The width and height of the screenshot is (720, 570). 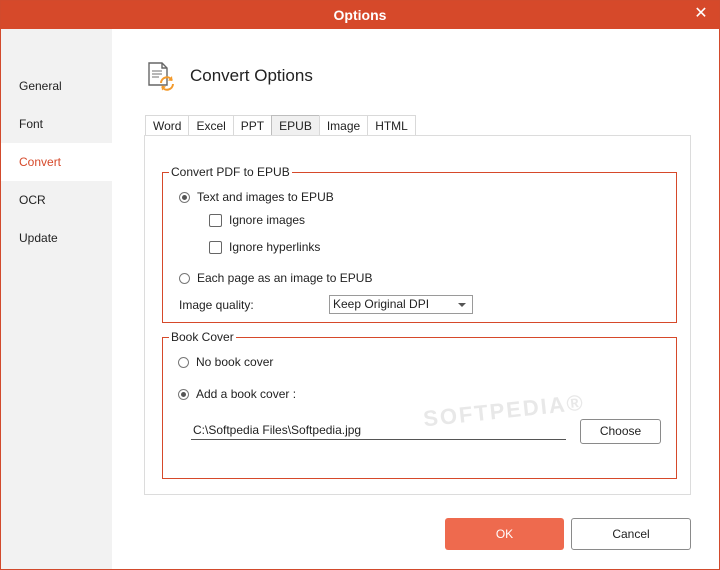 What do you see at coordinates (295, 126) in the screenshot?
I see `tab-epub: EPUB` at bounding box center [295, 126].